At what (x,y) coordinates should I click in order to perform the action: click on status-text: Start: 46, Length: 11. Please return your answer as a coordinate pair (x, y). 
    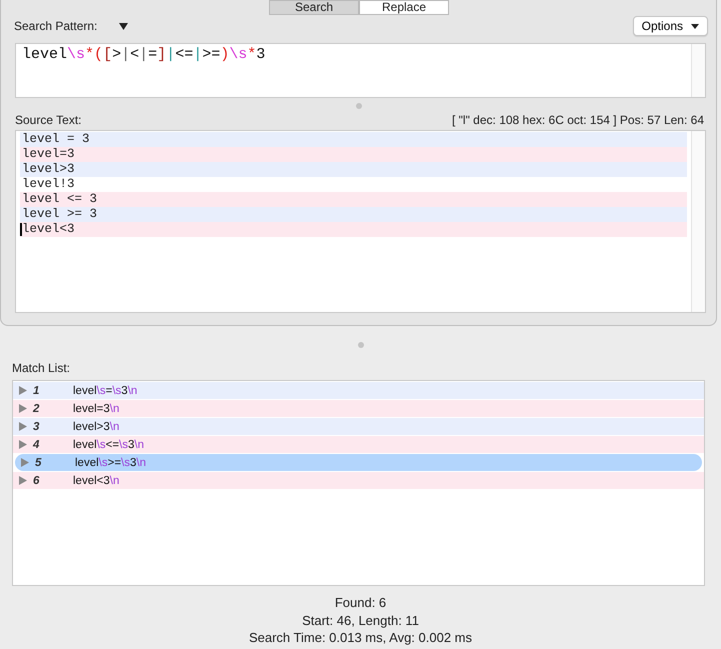
    Looking at the image, I should click on (360, 620).